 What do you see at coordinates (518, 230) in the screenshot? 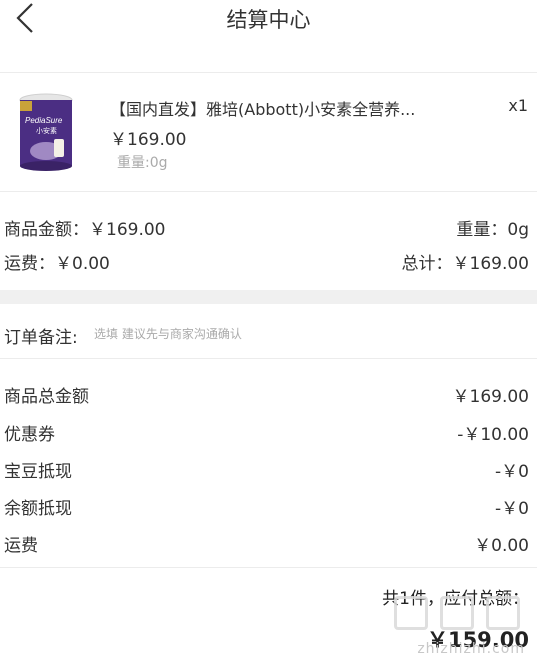
I see `weight-value: 0g` at bounding box center [518, 230].